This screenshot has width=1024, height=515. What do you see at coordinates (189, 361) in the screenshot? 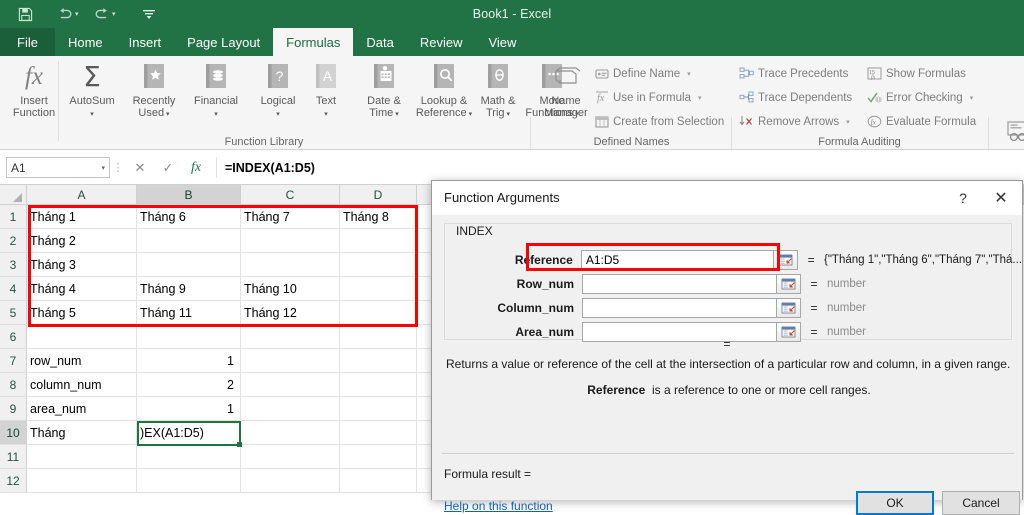
I see `cell-b7: 1` at bounding box center [189, 361].